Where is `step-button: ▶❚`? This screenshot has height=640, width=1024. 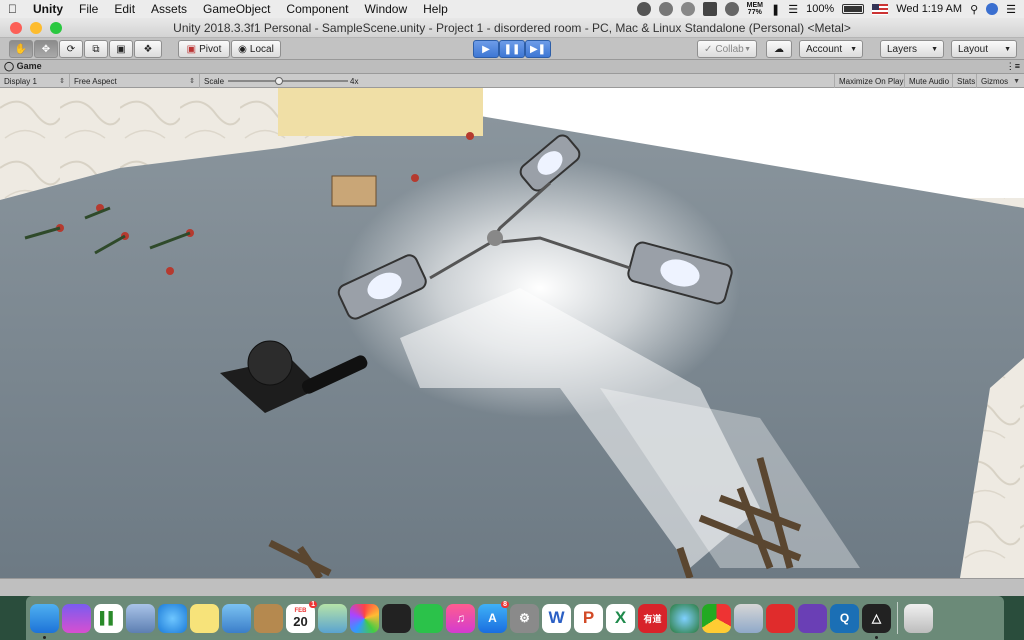
step-button: ▶❚ is located at coordinates (538, 49).